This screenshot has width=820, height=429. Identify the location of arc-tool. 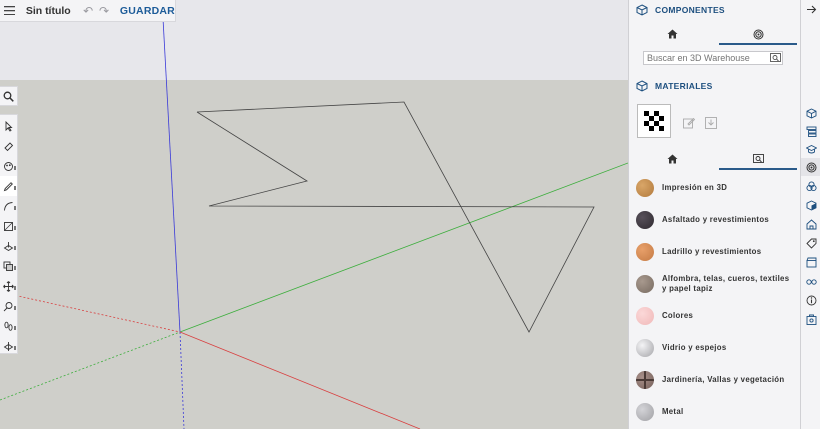
(8, 206).